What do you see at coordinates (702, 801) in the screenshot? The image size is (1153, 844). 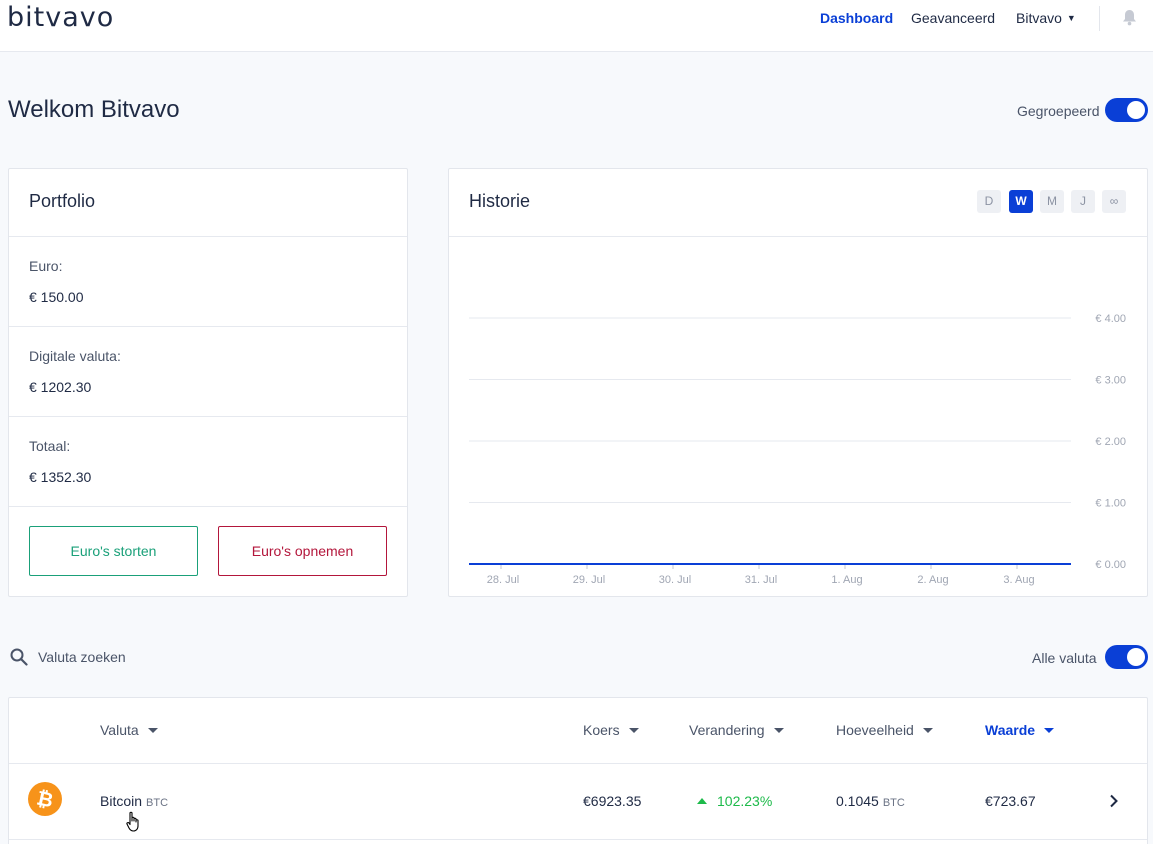 I see `arrow-up-icon` at bounding box center [702, 801].